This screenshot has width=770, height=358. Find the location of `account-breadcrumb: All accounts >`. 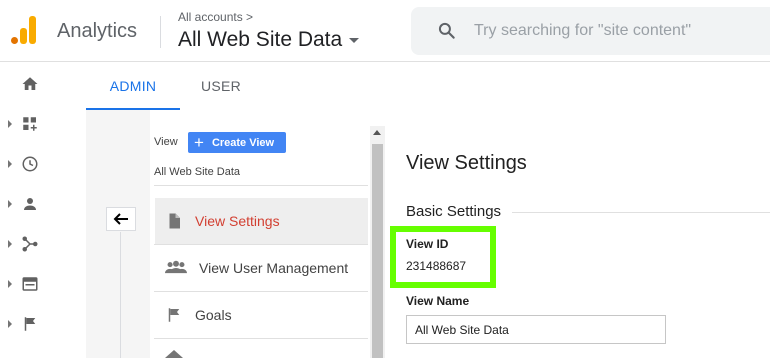

account-breadcrumb: All accounts > is located at coordinates (215, 17).